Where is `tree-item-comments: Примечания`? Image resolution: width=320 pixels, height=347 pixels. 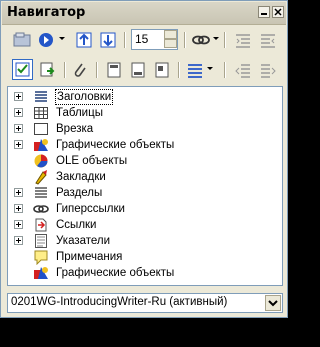 tree-item-comments: Примечания is located at coordinates (145, 257).